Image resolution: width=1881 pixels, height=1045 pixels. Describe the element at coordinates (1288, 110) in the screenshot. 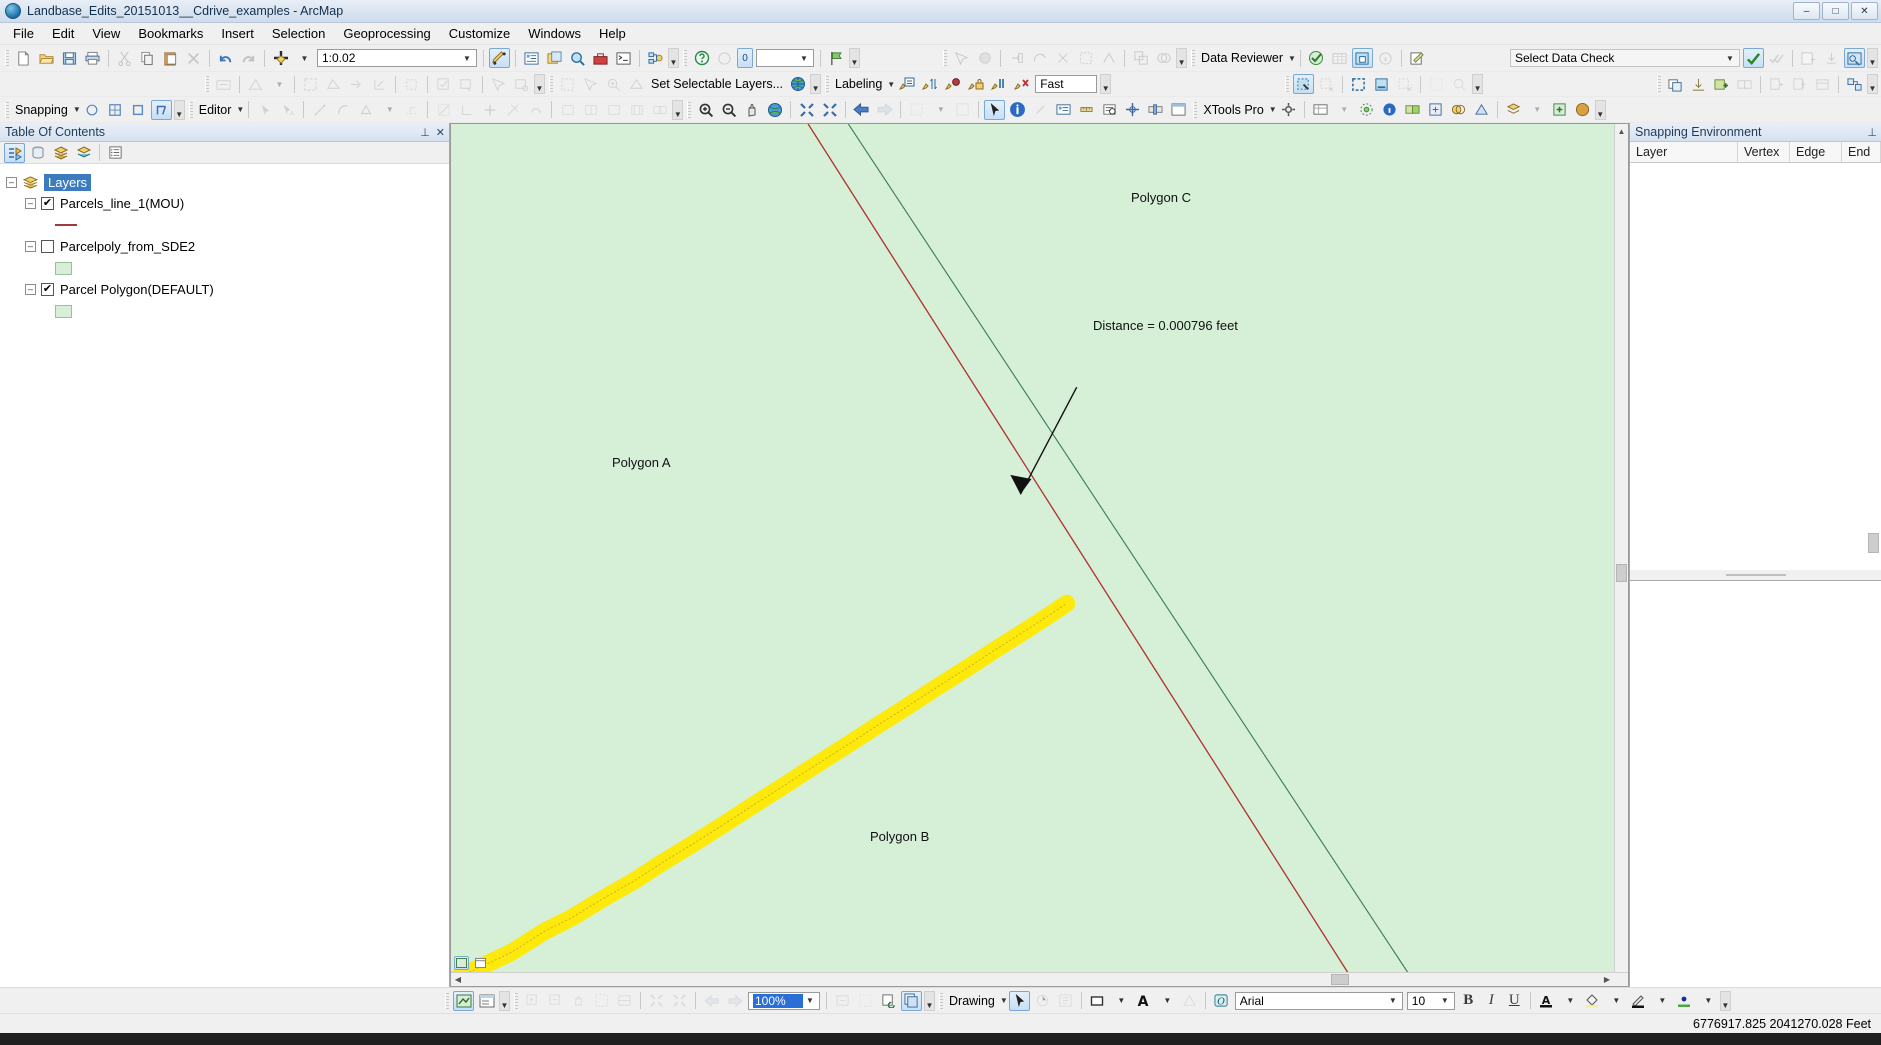

I see `xtools-settings-icon` at that location.